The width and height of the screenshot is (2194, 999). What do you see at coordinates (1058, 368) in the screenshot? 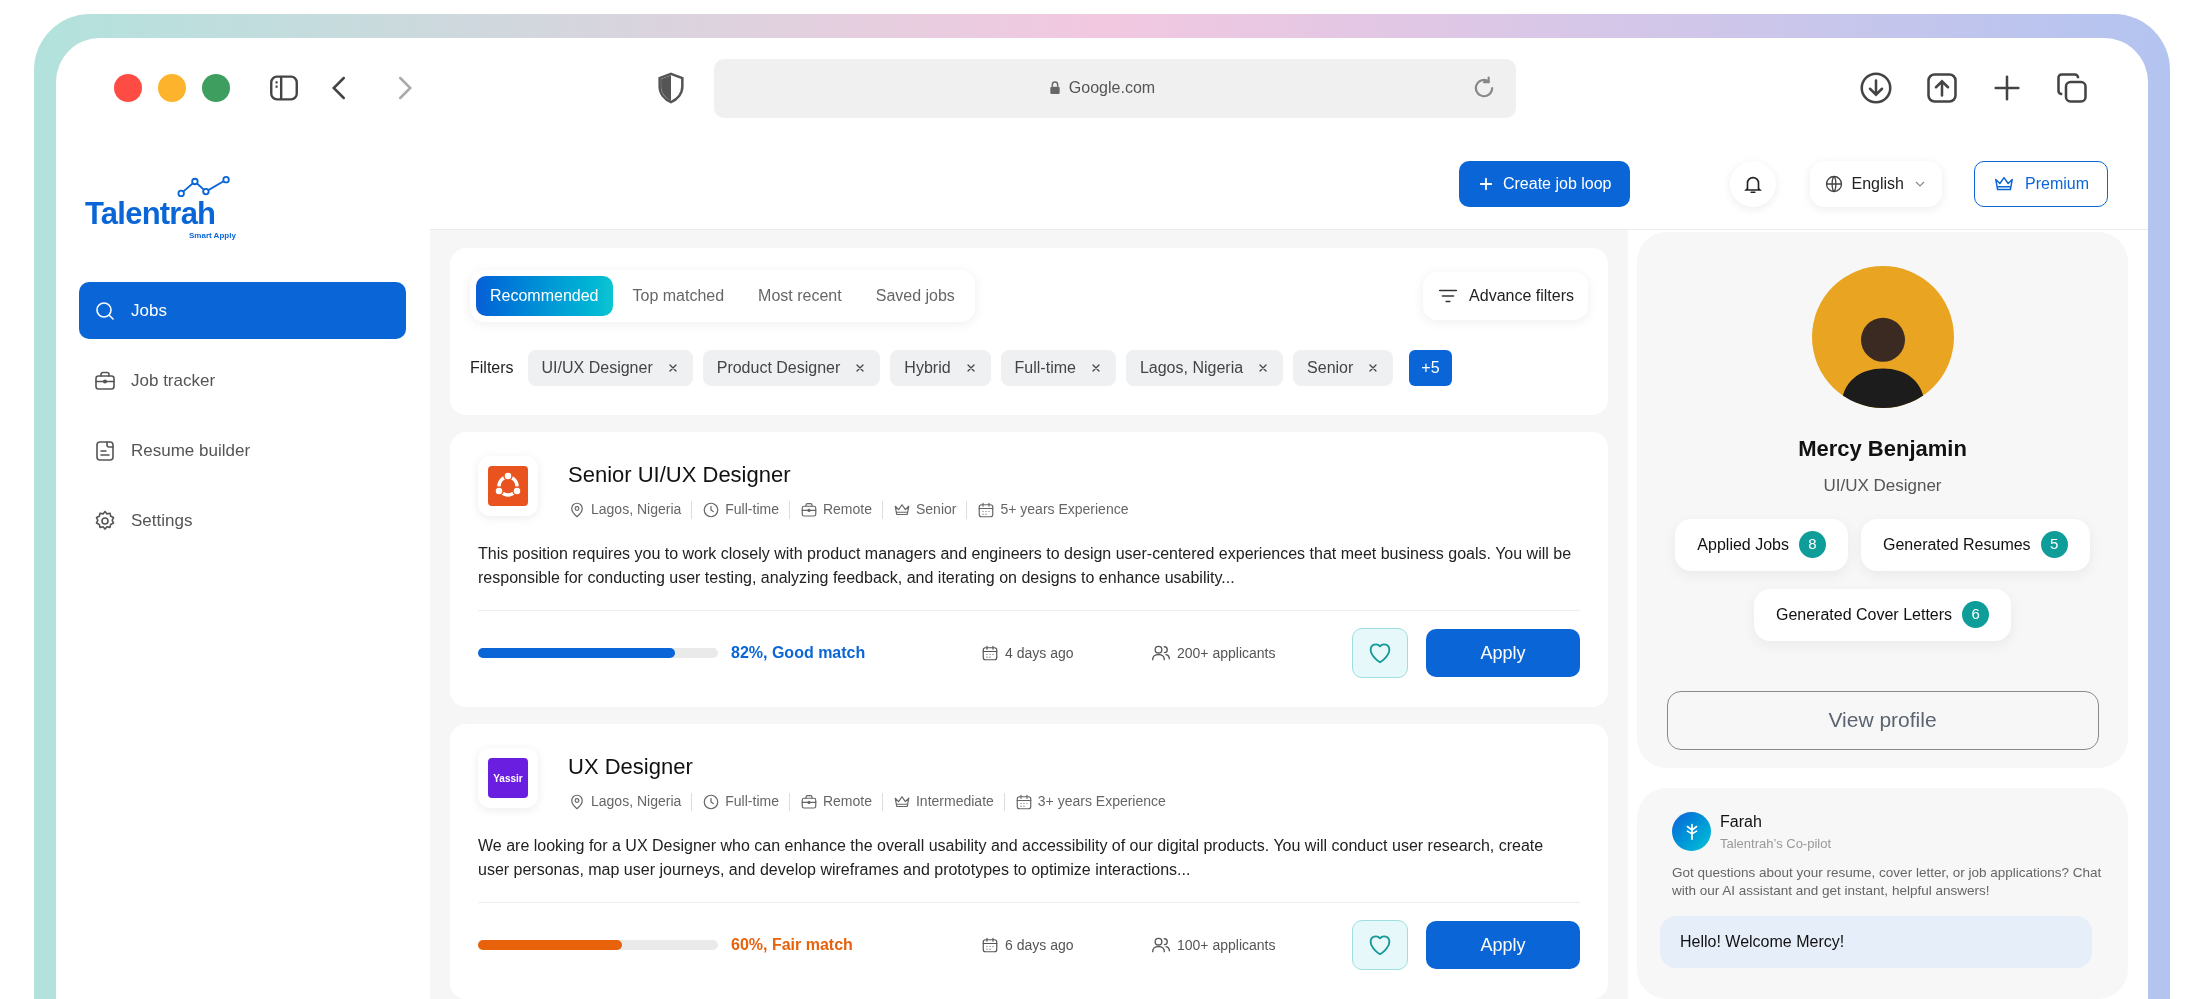
I see `filter-chip: Full-time` at bounding box center [1058, 368].